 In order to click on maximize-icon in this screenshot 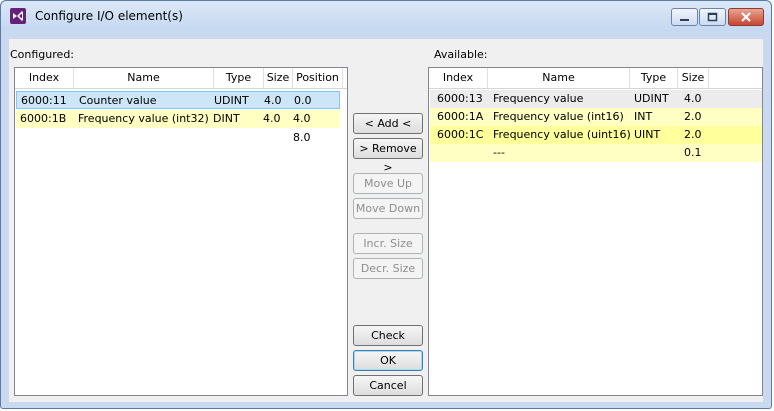, I will do `click(712, 17)`.